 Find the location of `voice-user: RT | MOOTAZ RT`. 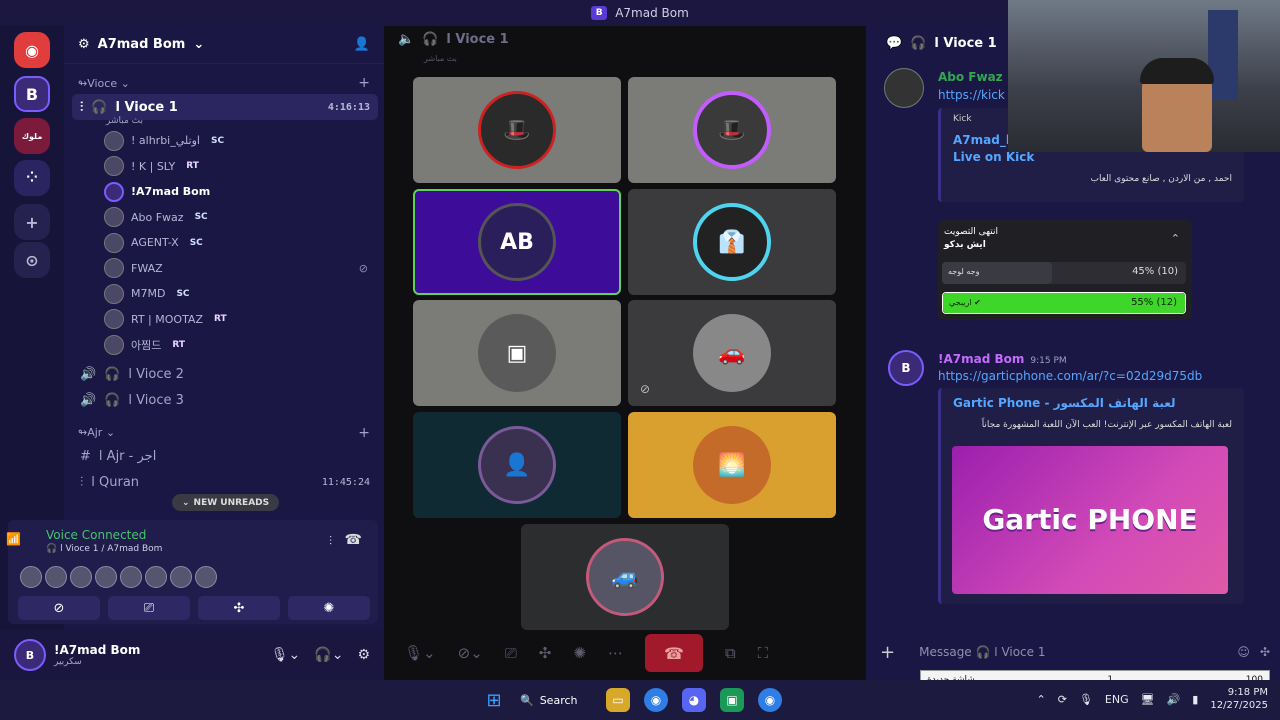

voice-user: RT | MOOTAZ RT is located at coordinates (224, 320).